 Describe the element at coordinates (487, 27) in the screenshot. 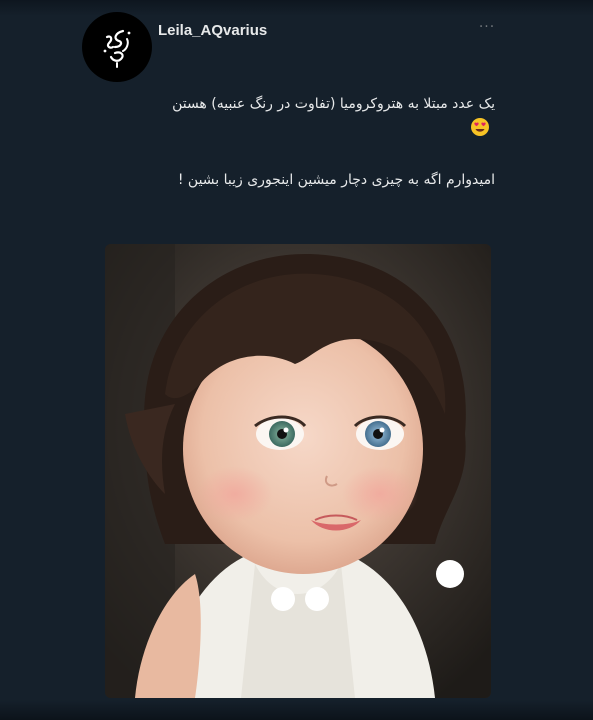

I see `more-dots-icon: ···` at that location.